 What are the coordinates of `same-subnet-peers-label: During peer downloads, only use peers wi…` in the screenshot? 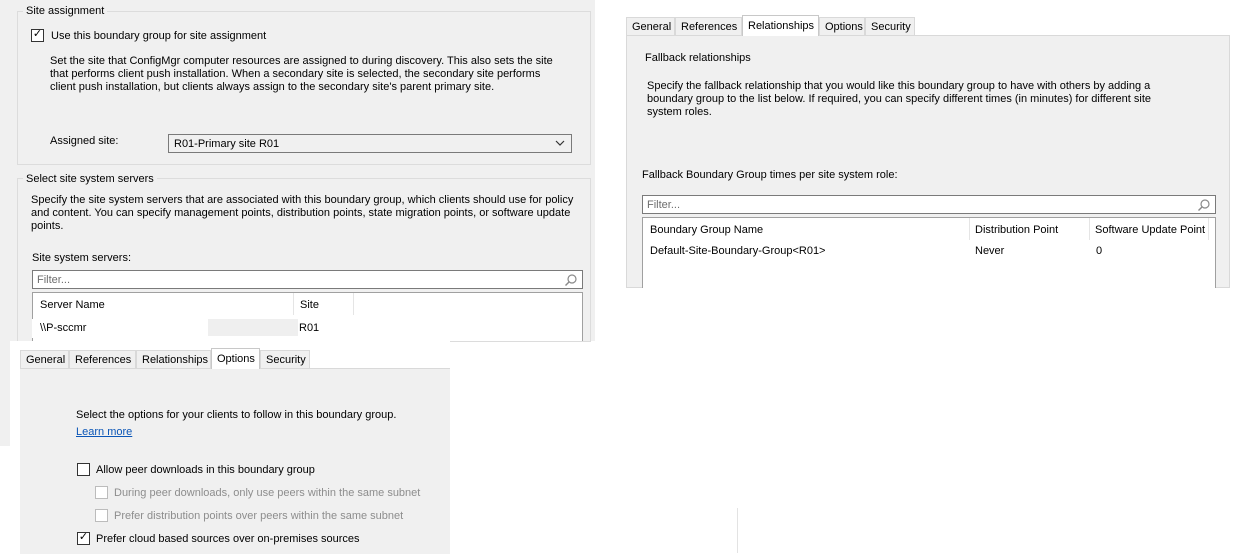 It's located at (267, 493).